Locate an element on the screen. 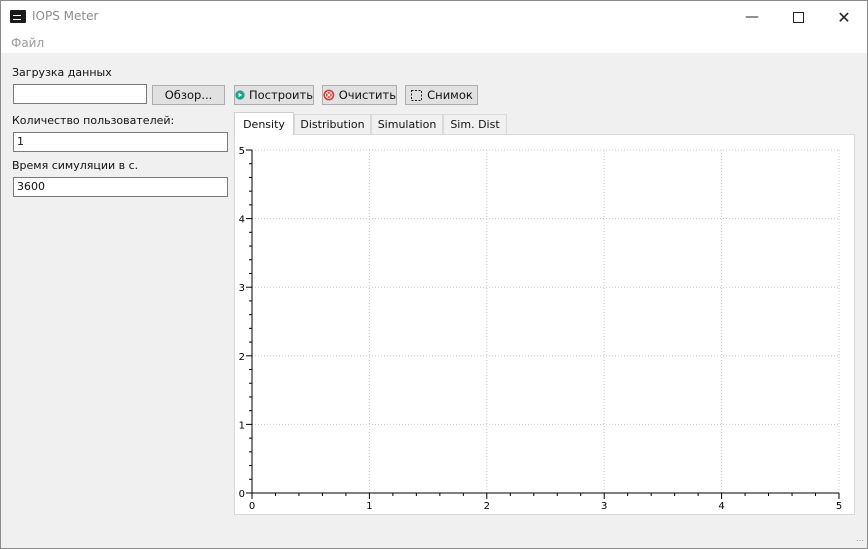 This screenshot has height=549, width=868. snapshot-button-label: Снимок is located at coordinates (450, 95).